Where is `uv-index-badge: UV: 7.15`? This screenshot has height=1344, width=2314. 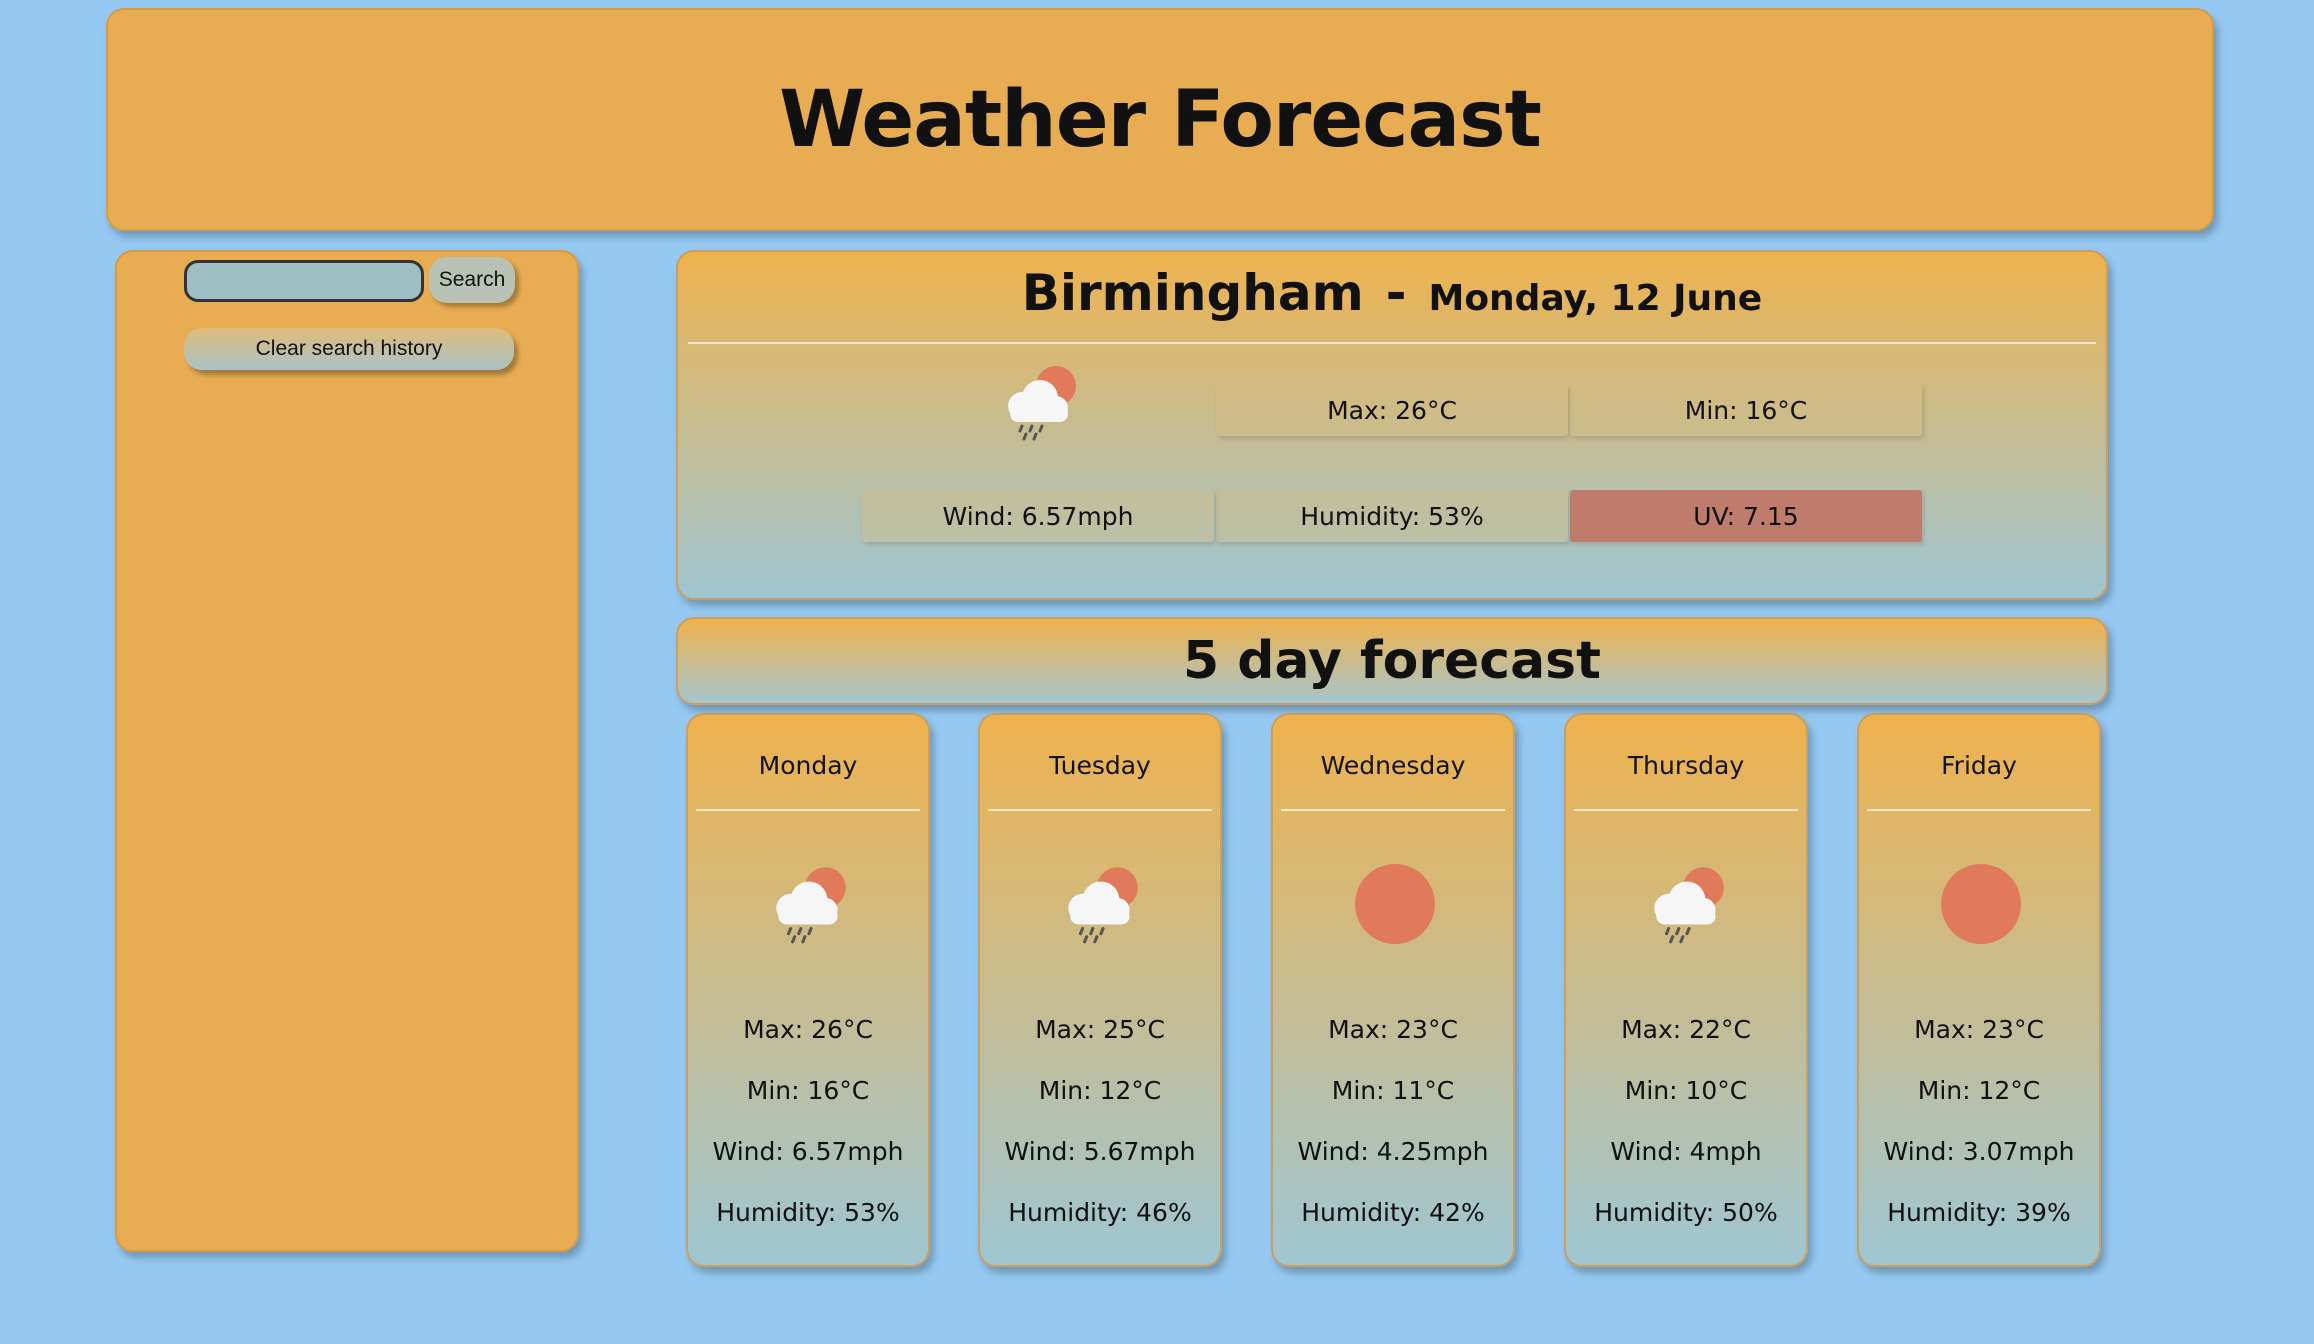
uv-index-badge: UV: 7.15 is located at coordinates (1746, 516).